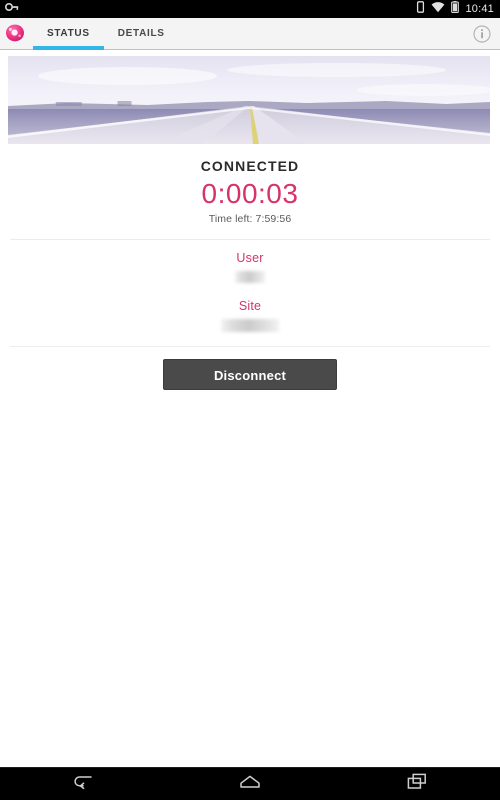  I want to click on user-field: User, so click(250, 267).